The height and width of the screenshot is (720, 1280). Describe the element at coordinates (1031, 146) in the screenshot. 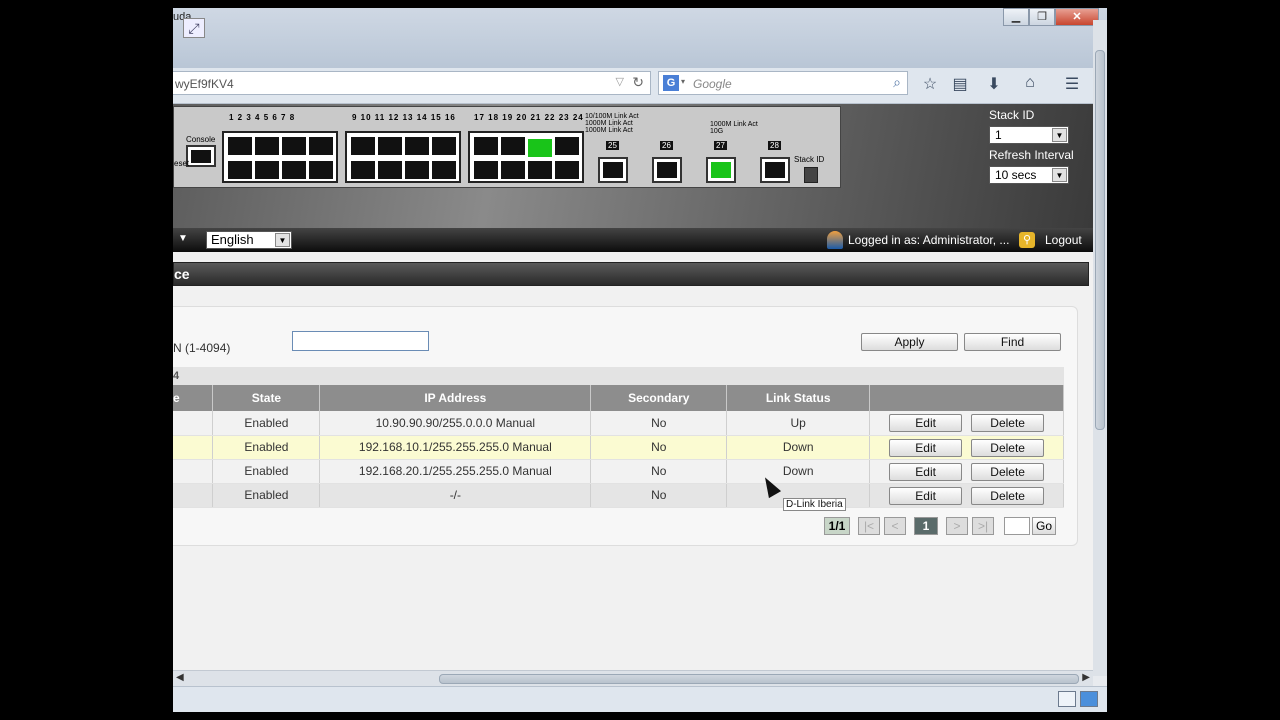

I see `side-controls: Stack ID 1 ▼ Refresh Interval 10 secs ▼` at that location.